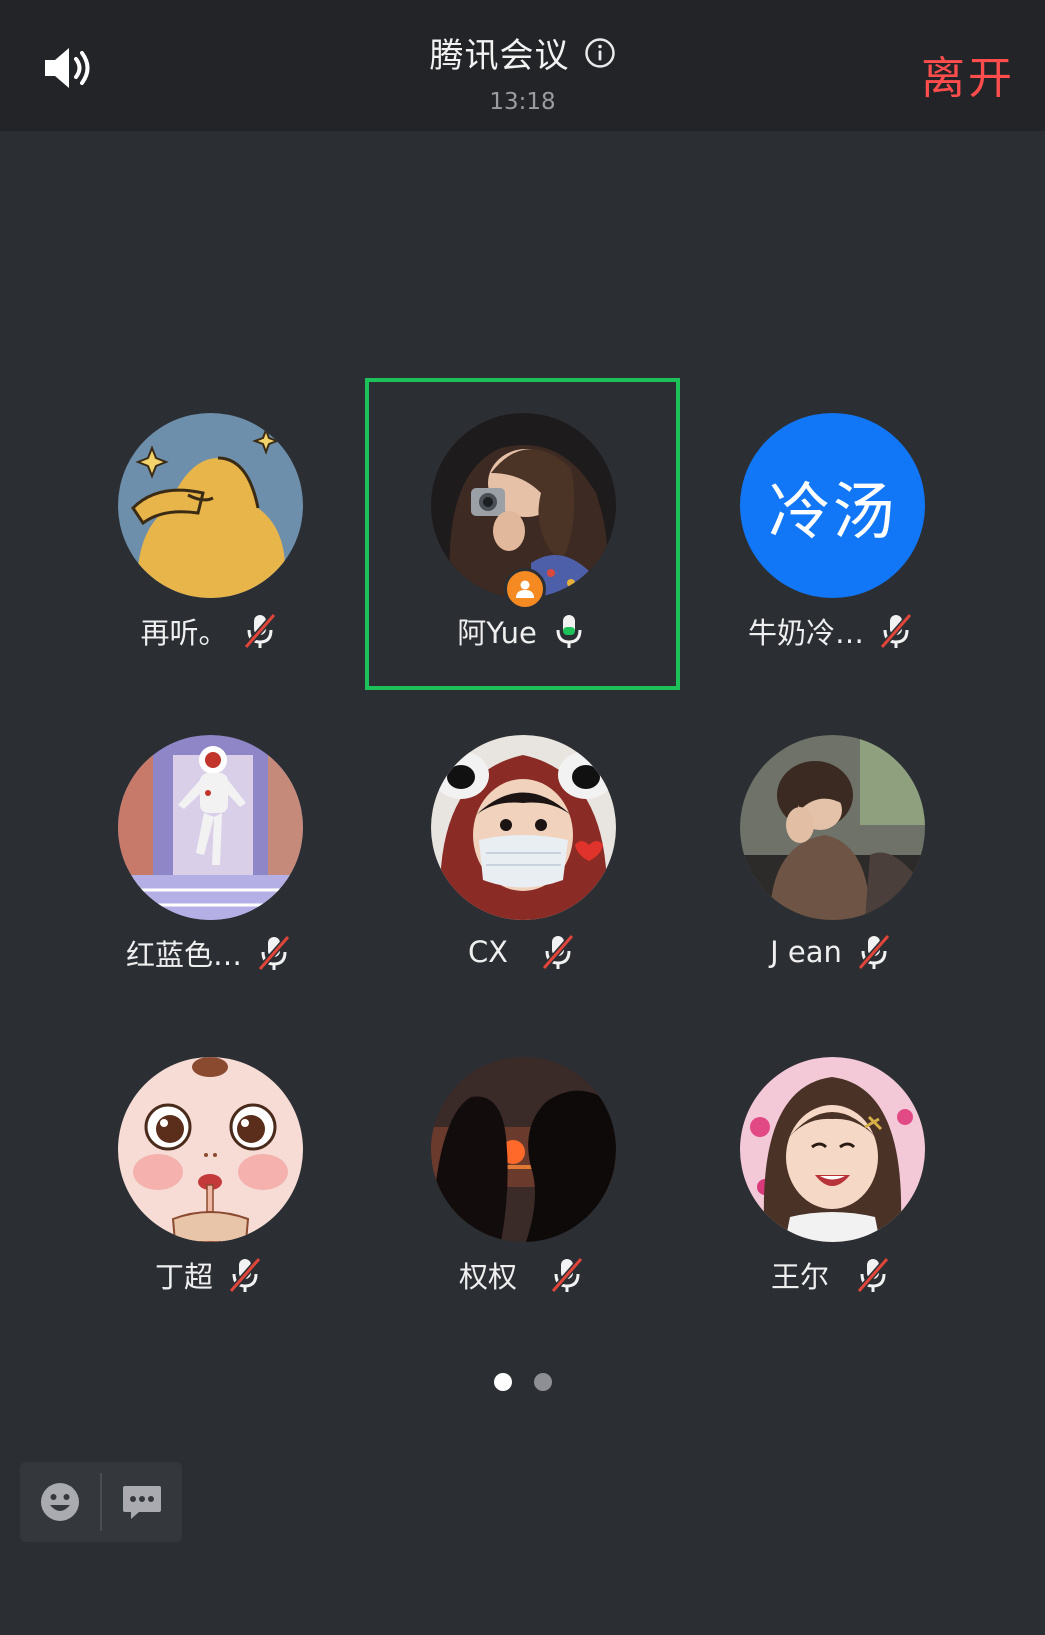  I want to click on bottom-toolbar, so click(101, 1502).